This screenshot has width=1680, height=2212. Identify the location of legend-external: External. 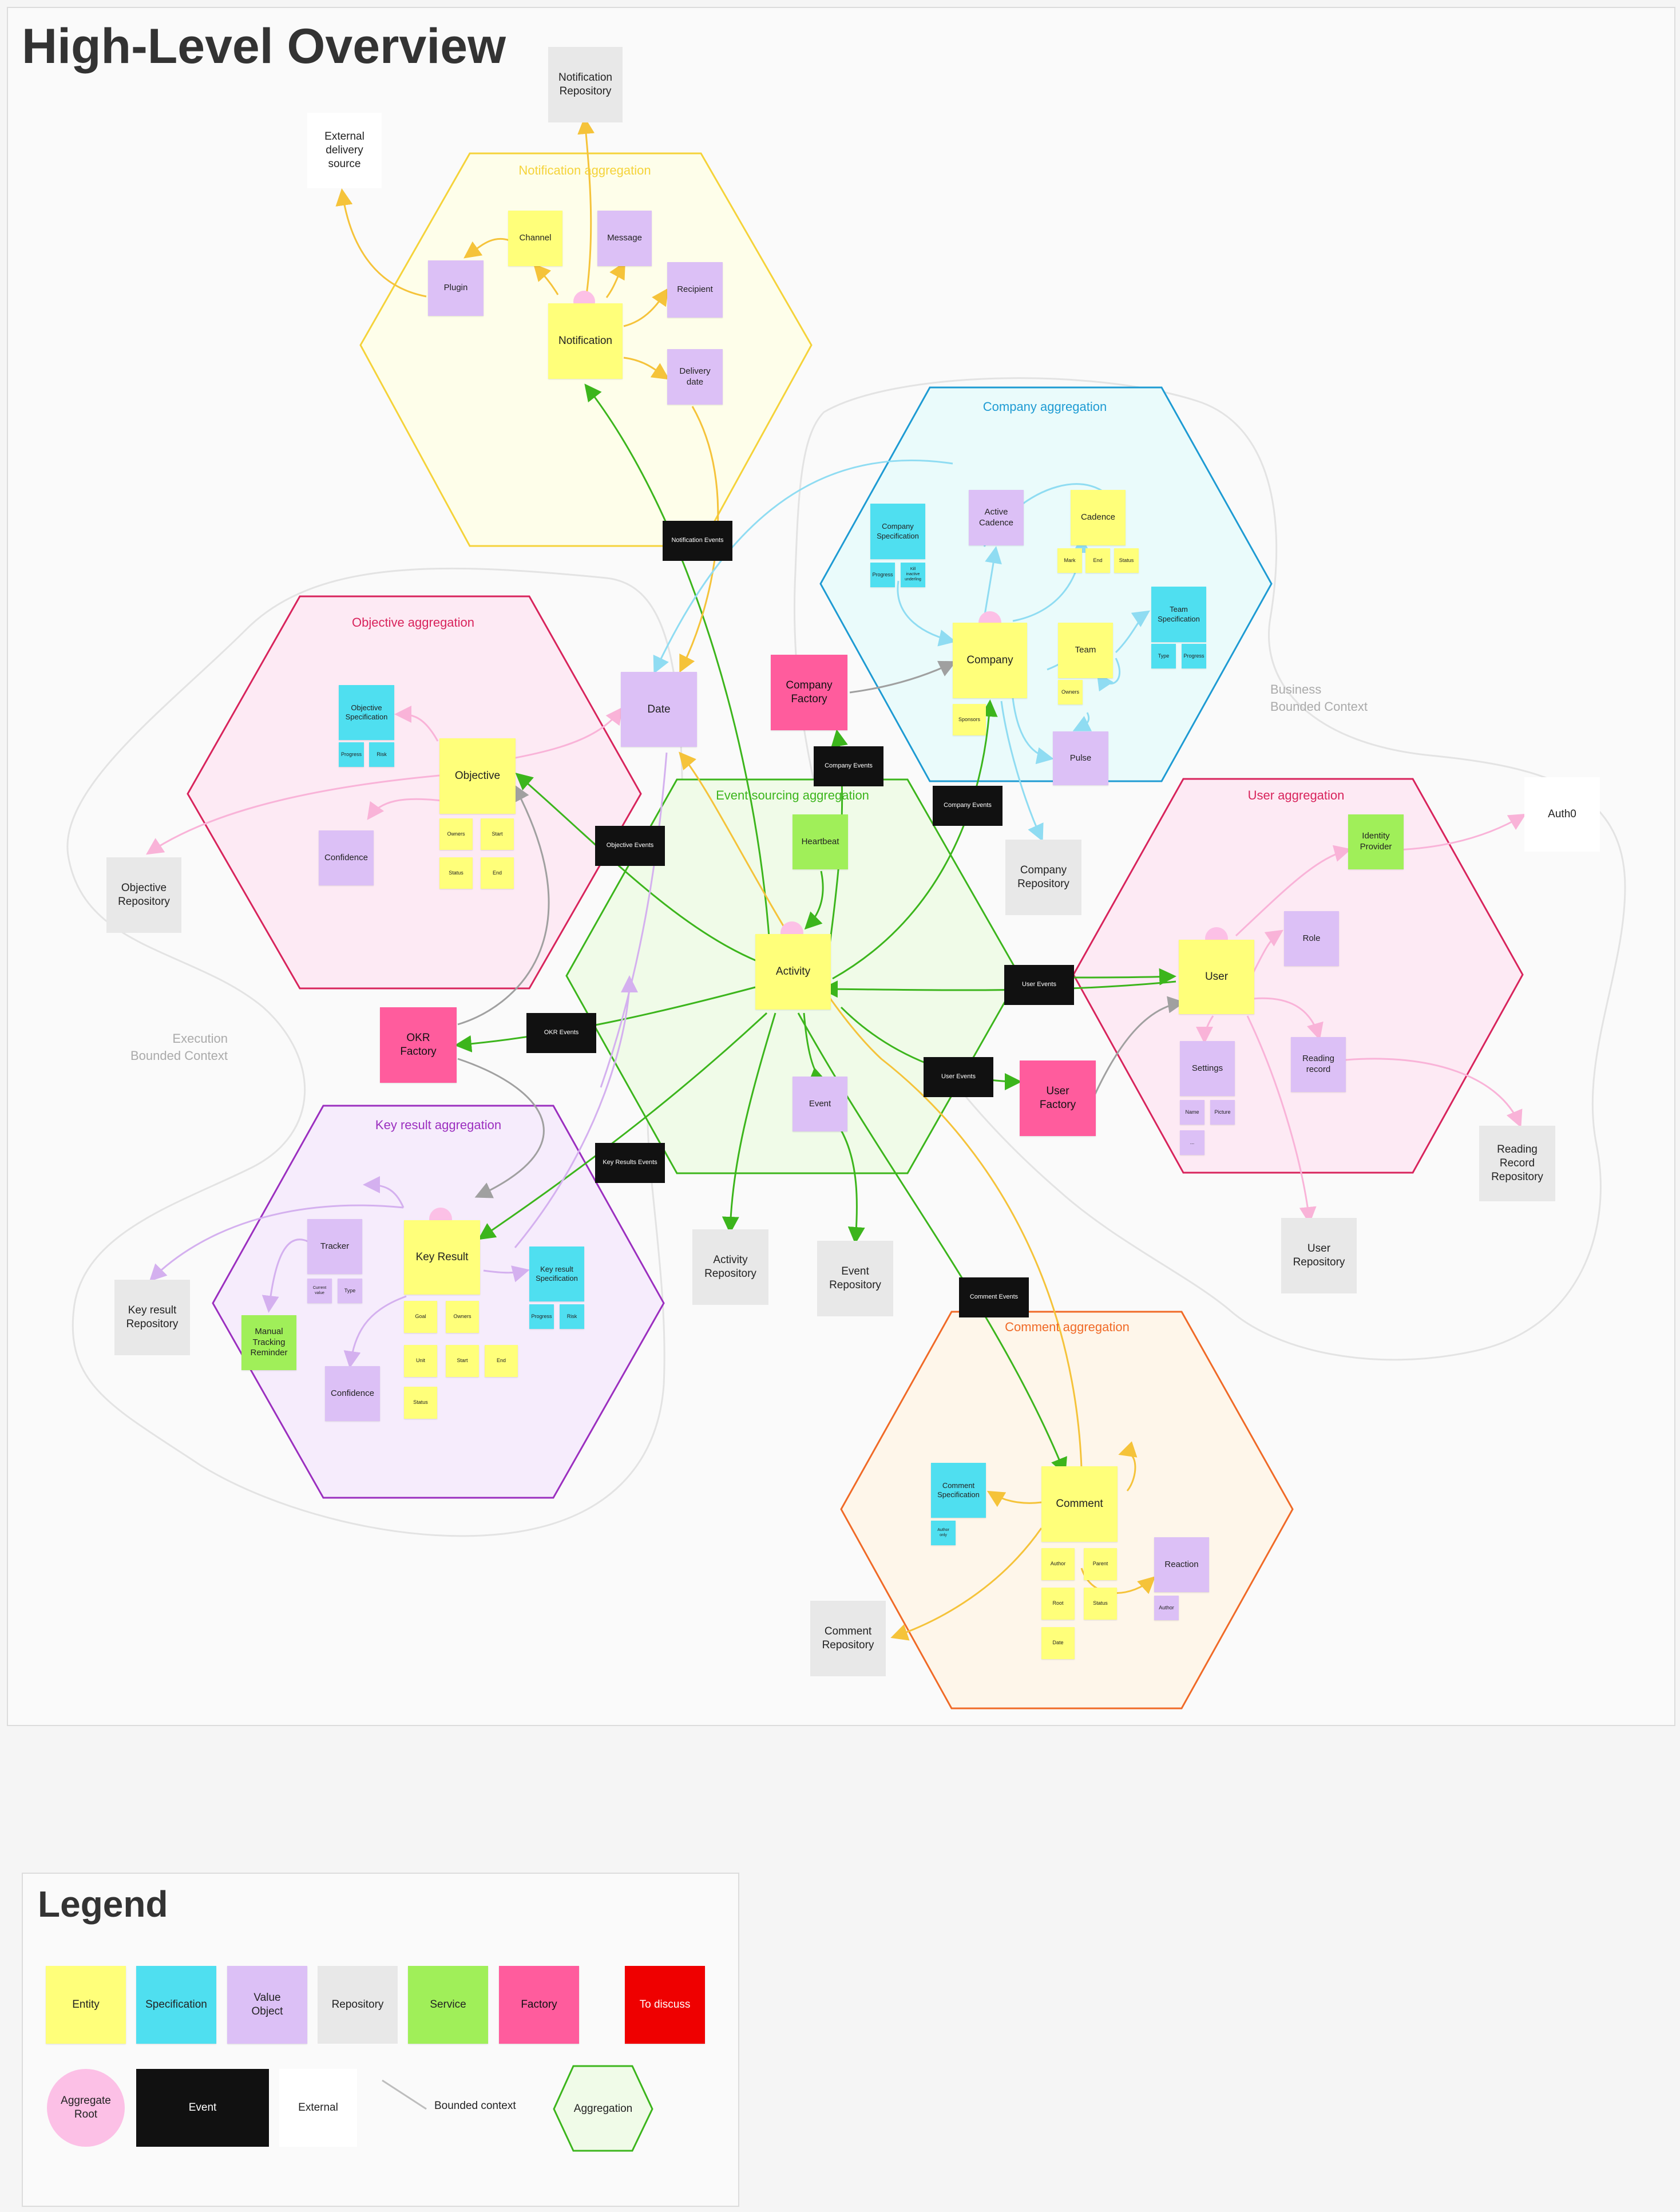
(318, 2108).